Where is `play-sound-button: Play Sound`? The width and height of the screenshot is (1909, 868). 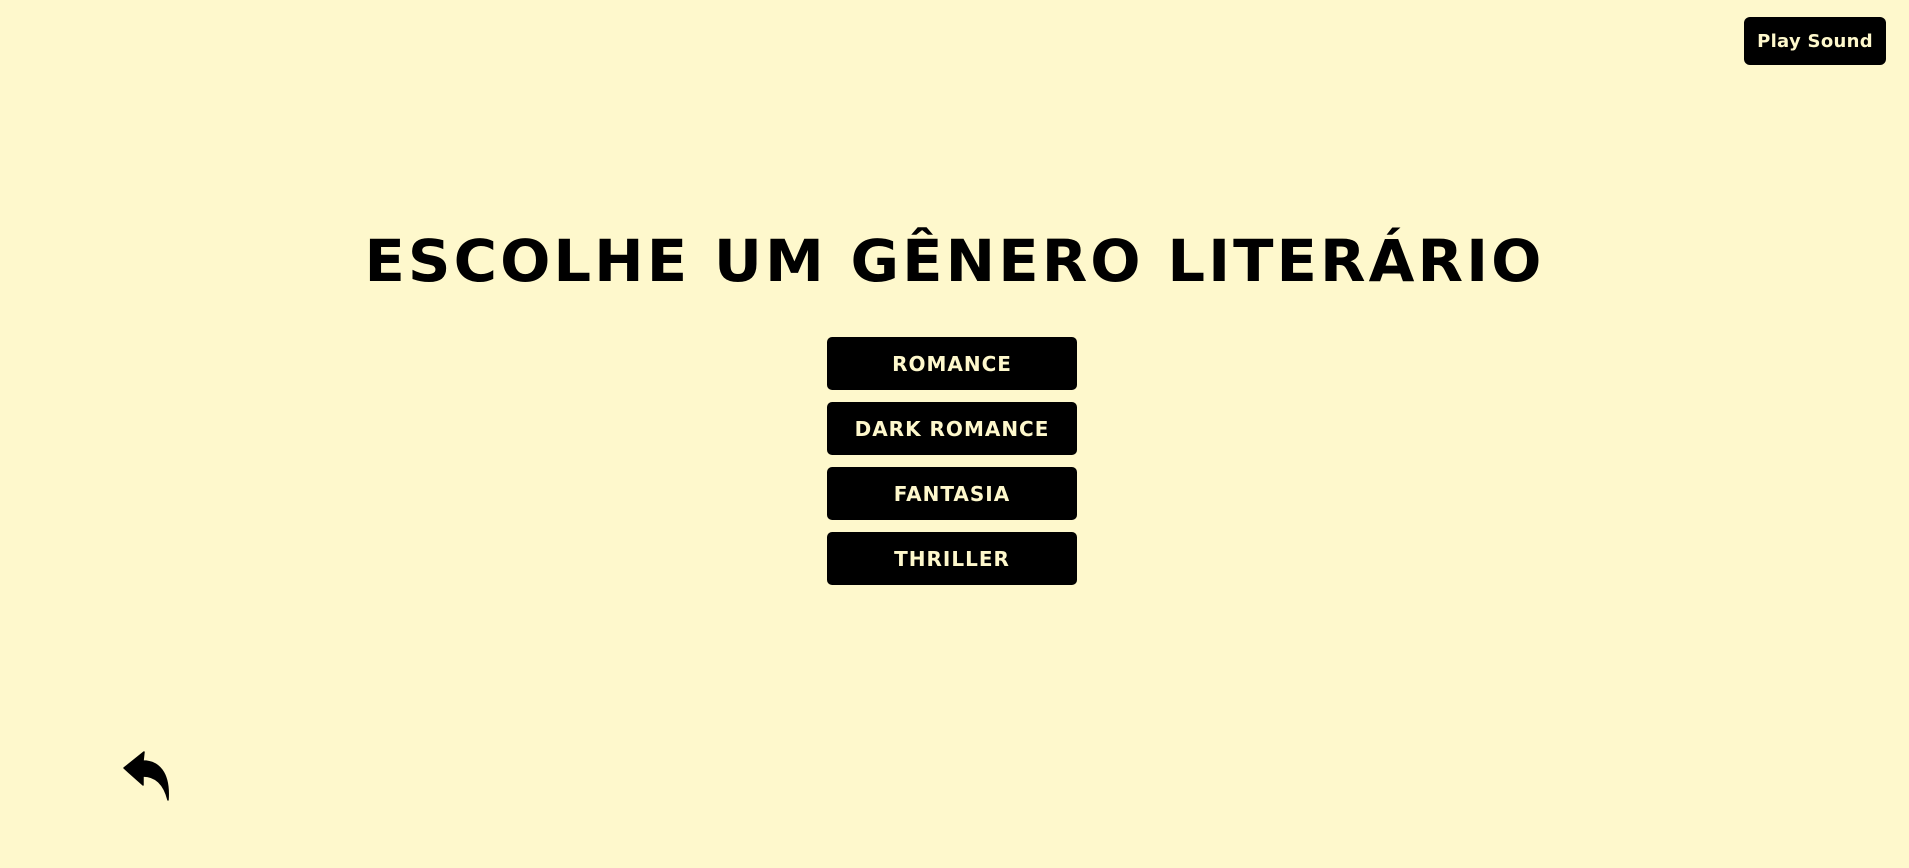 play-sound-button: Play Sound is located at coordinates (1815, 41).